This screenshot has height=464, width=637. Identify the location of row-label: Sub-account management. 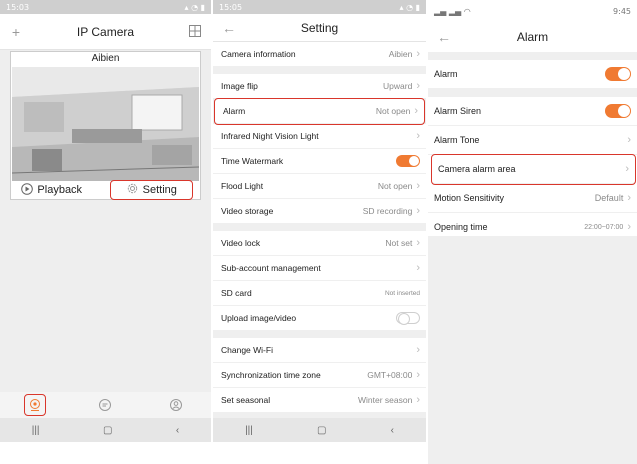
(271, 268).